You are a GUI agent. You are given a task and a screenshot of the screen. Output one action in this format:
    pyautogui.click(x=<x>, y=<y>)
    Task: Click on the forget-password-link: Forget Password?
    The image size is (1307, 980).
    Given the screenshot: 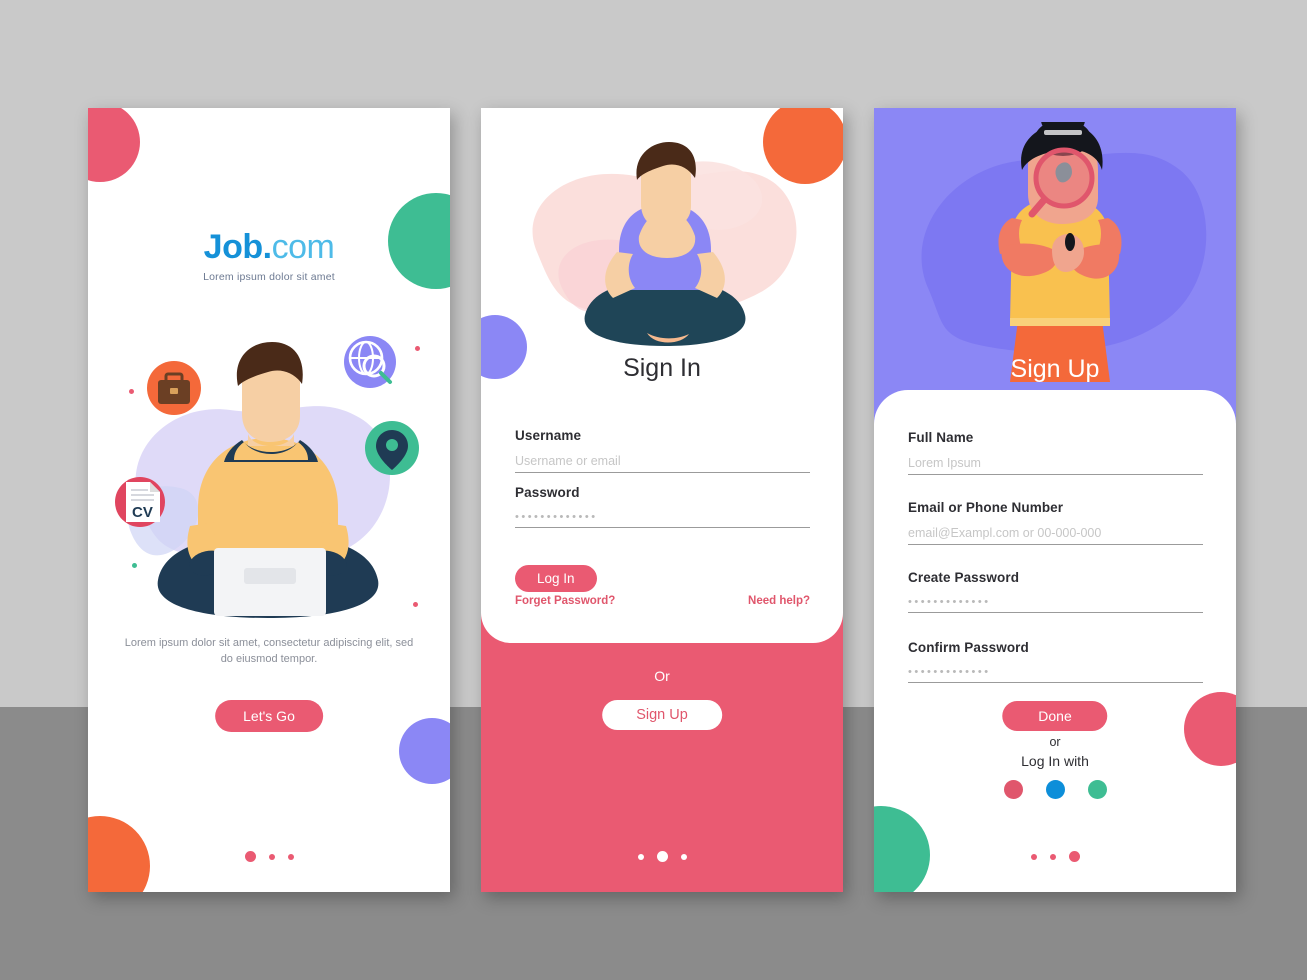 What is the action you would take?
    pyautogui.click(x=565, y=601)
    